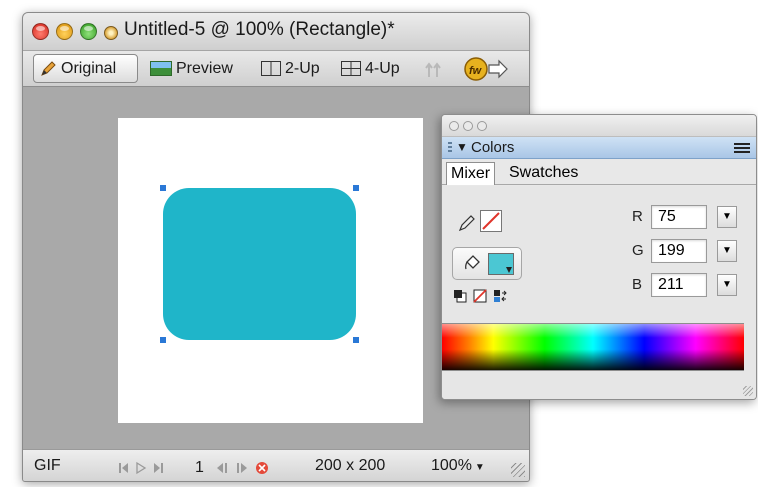 This screenshot has width=758, height=487. What do you see at coordinates (48, 68) in the screenshot?
I see `pencil-icon` at bounding box center [48, 68].